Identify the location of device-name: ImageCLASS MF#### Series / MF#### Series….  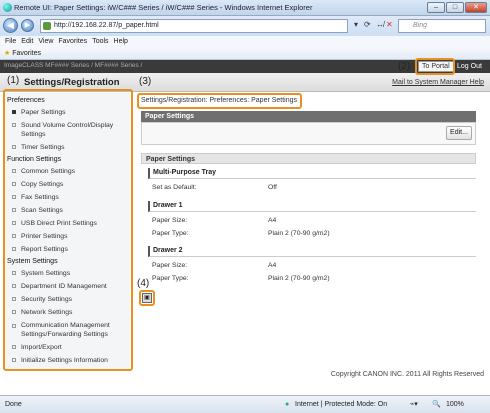
(73, 65).